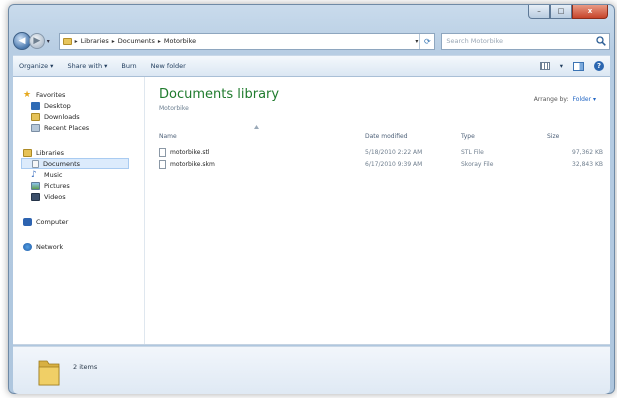 The height and width of the screenshot is (398, 617). Describe the element at coordinates (416, 41) in the screenshot. I see `address-dropdown-icon: ▾` at that location.